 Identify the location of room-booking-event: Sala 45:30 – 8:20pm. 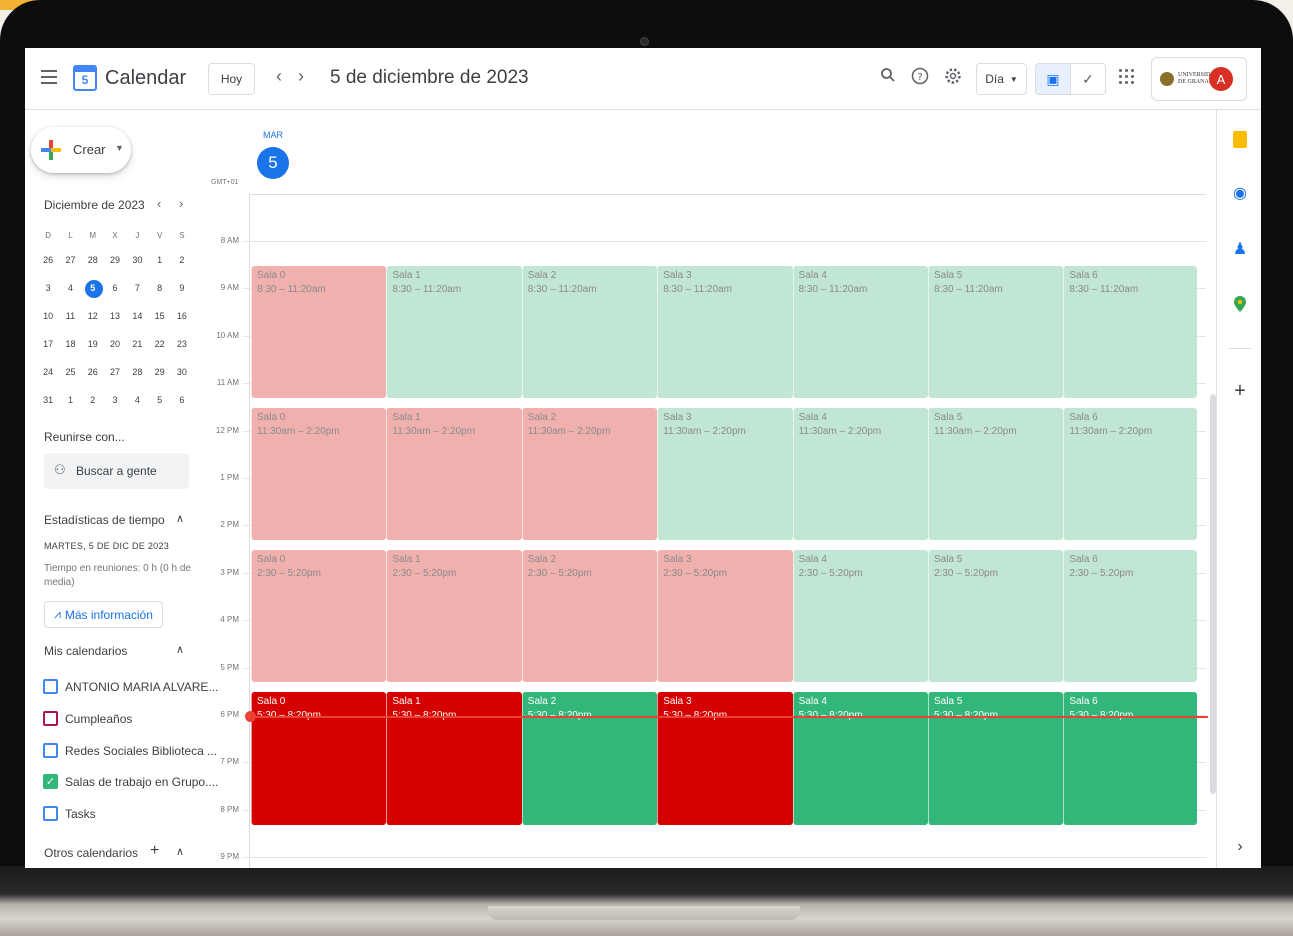
(860, 758).